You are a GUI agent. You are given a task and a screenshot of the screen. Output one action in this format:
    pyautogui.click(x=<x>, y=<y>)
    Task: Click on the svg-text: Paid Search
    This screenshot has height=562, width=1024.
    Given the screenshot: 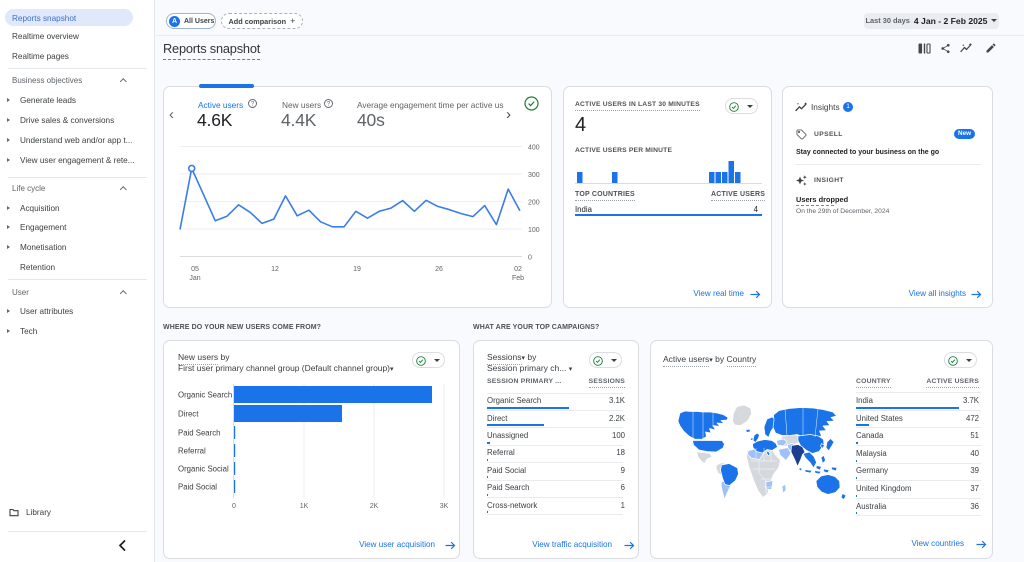 What is the action you would take?
    pyautogui.click(x=199, y=433)
    